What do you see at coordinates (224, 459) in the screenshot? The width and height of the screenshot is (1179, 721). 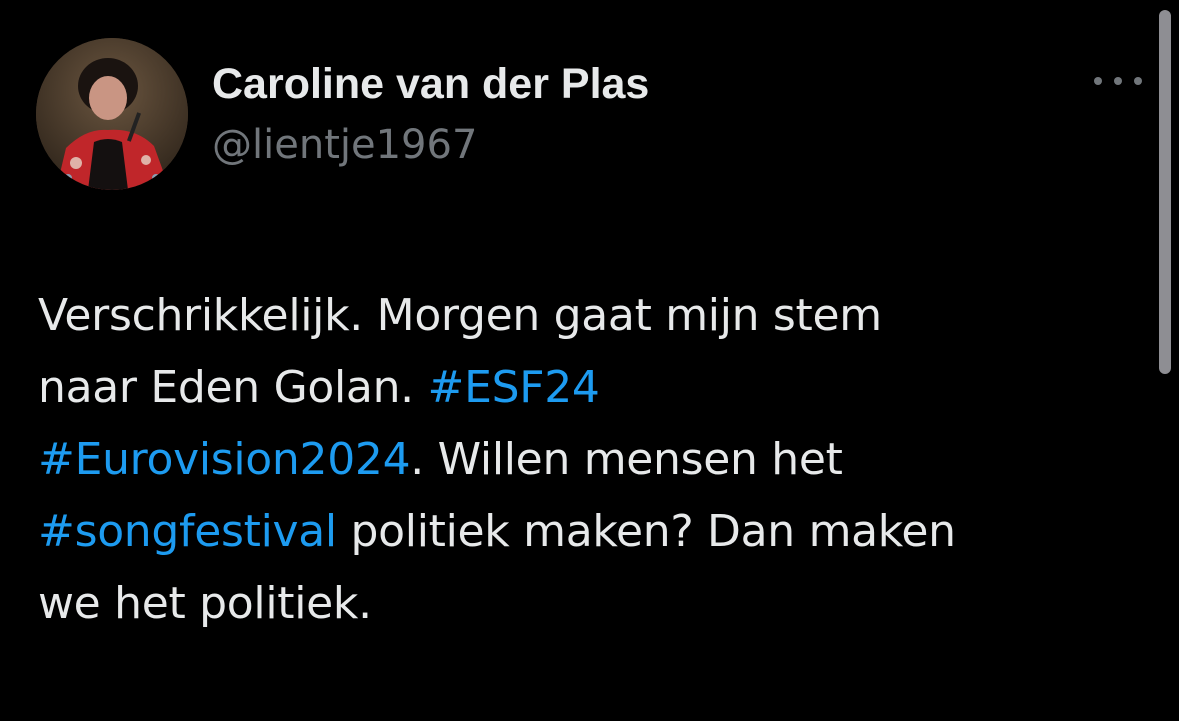 I see `hashtag-link-eurovision2024: #Eurovision2024` at bounding box center [224, 459].